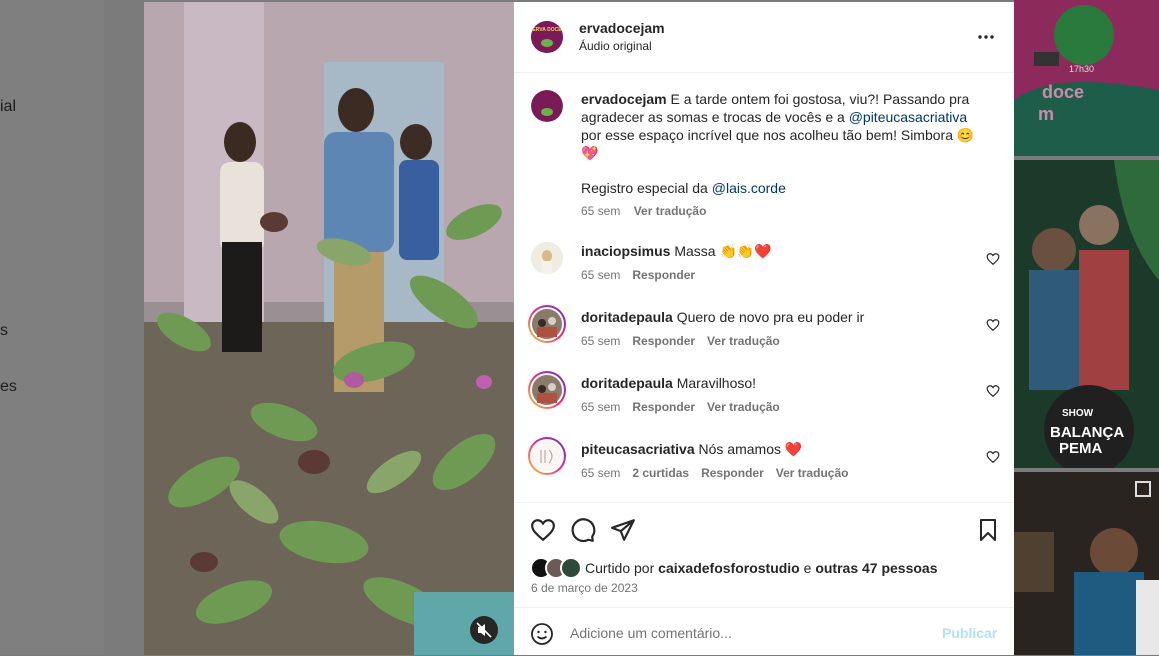  What do you see at coordinates (807, 568) in the screenshot?
I see `likes-middle: e` at bounding box center [807, 568].